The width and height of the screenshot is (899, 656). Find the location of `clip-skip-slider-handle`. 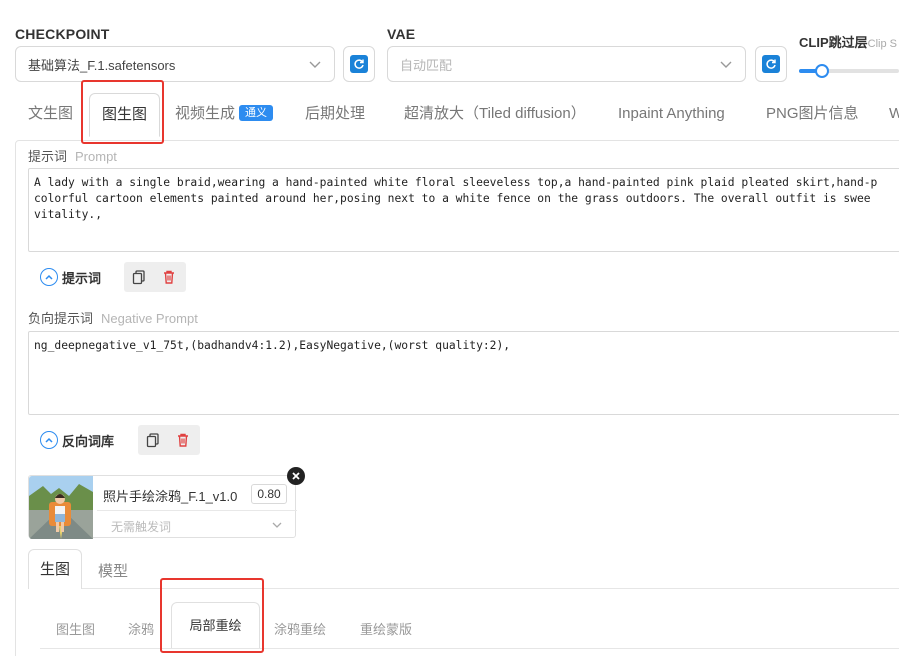

clip-skip-slider-handle is located at coordinates (822, 71).